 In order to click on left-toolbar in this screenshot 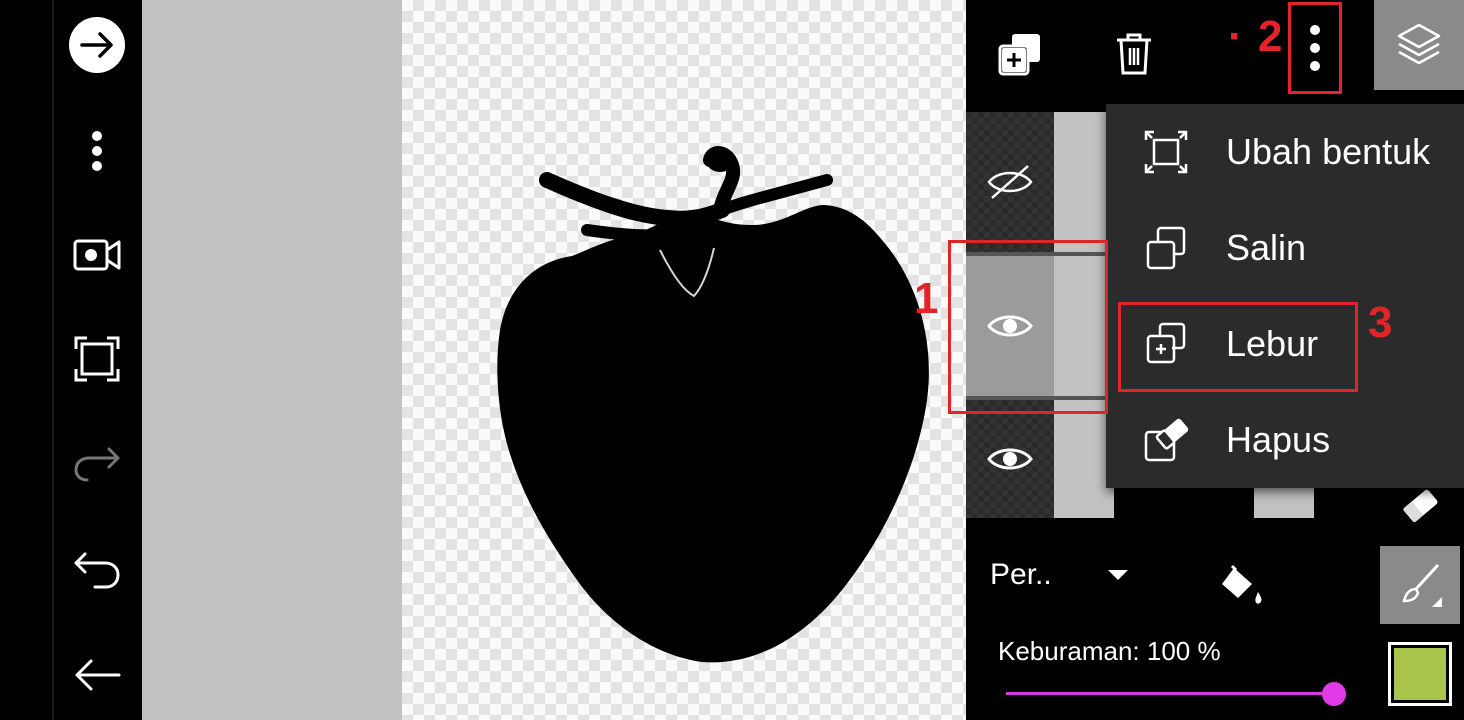, I will do `click(71, 360)`.